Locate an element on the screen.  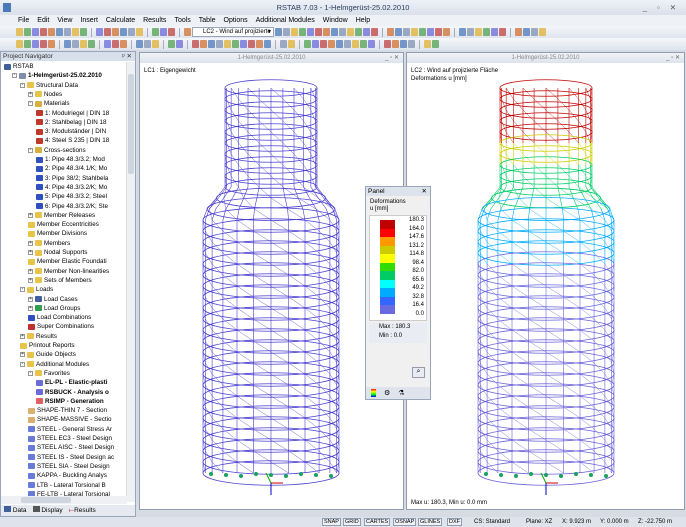
tree-item: STEEL IS - Steel Design ac is located at coordinates (71, 457).